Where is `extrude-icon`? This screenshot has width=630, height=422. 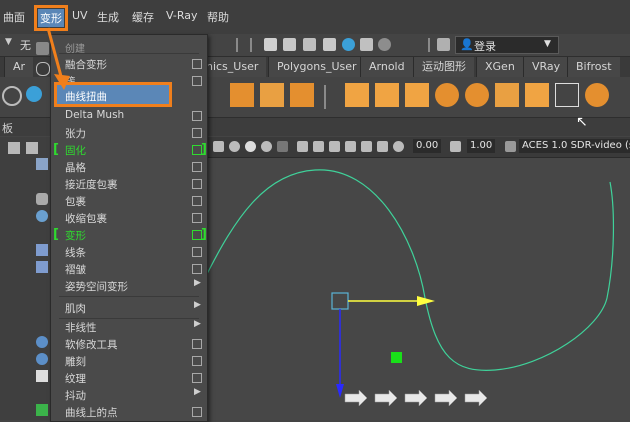
extrude-icon is located at coordinates (357, 95).